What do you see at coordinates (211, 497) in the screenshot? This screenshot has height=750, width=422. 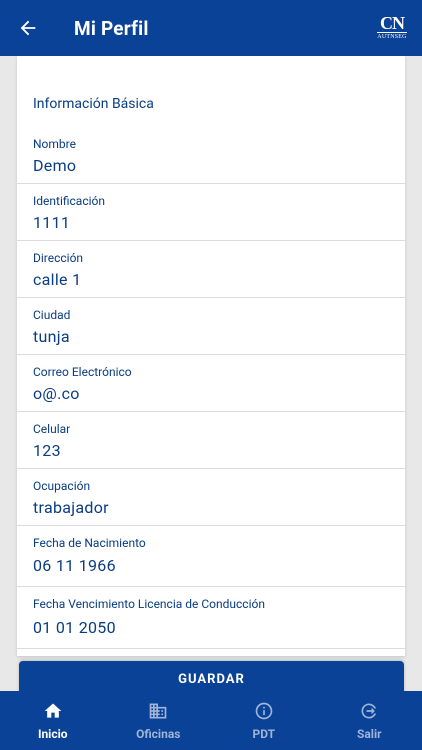 I see `field-ocupacion: Ocupación trabajador` at bounding box center [211, 497].